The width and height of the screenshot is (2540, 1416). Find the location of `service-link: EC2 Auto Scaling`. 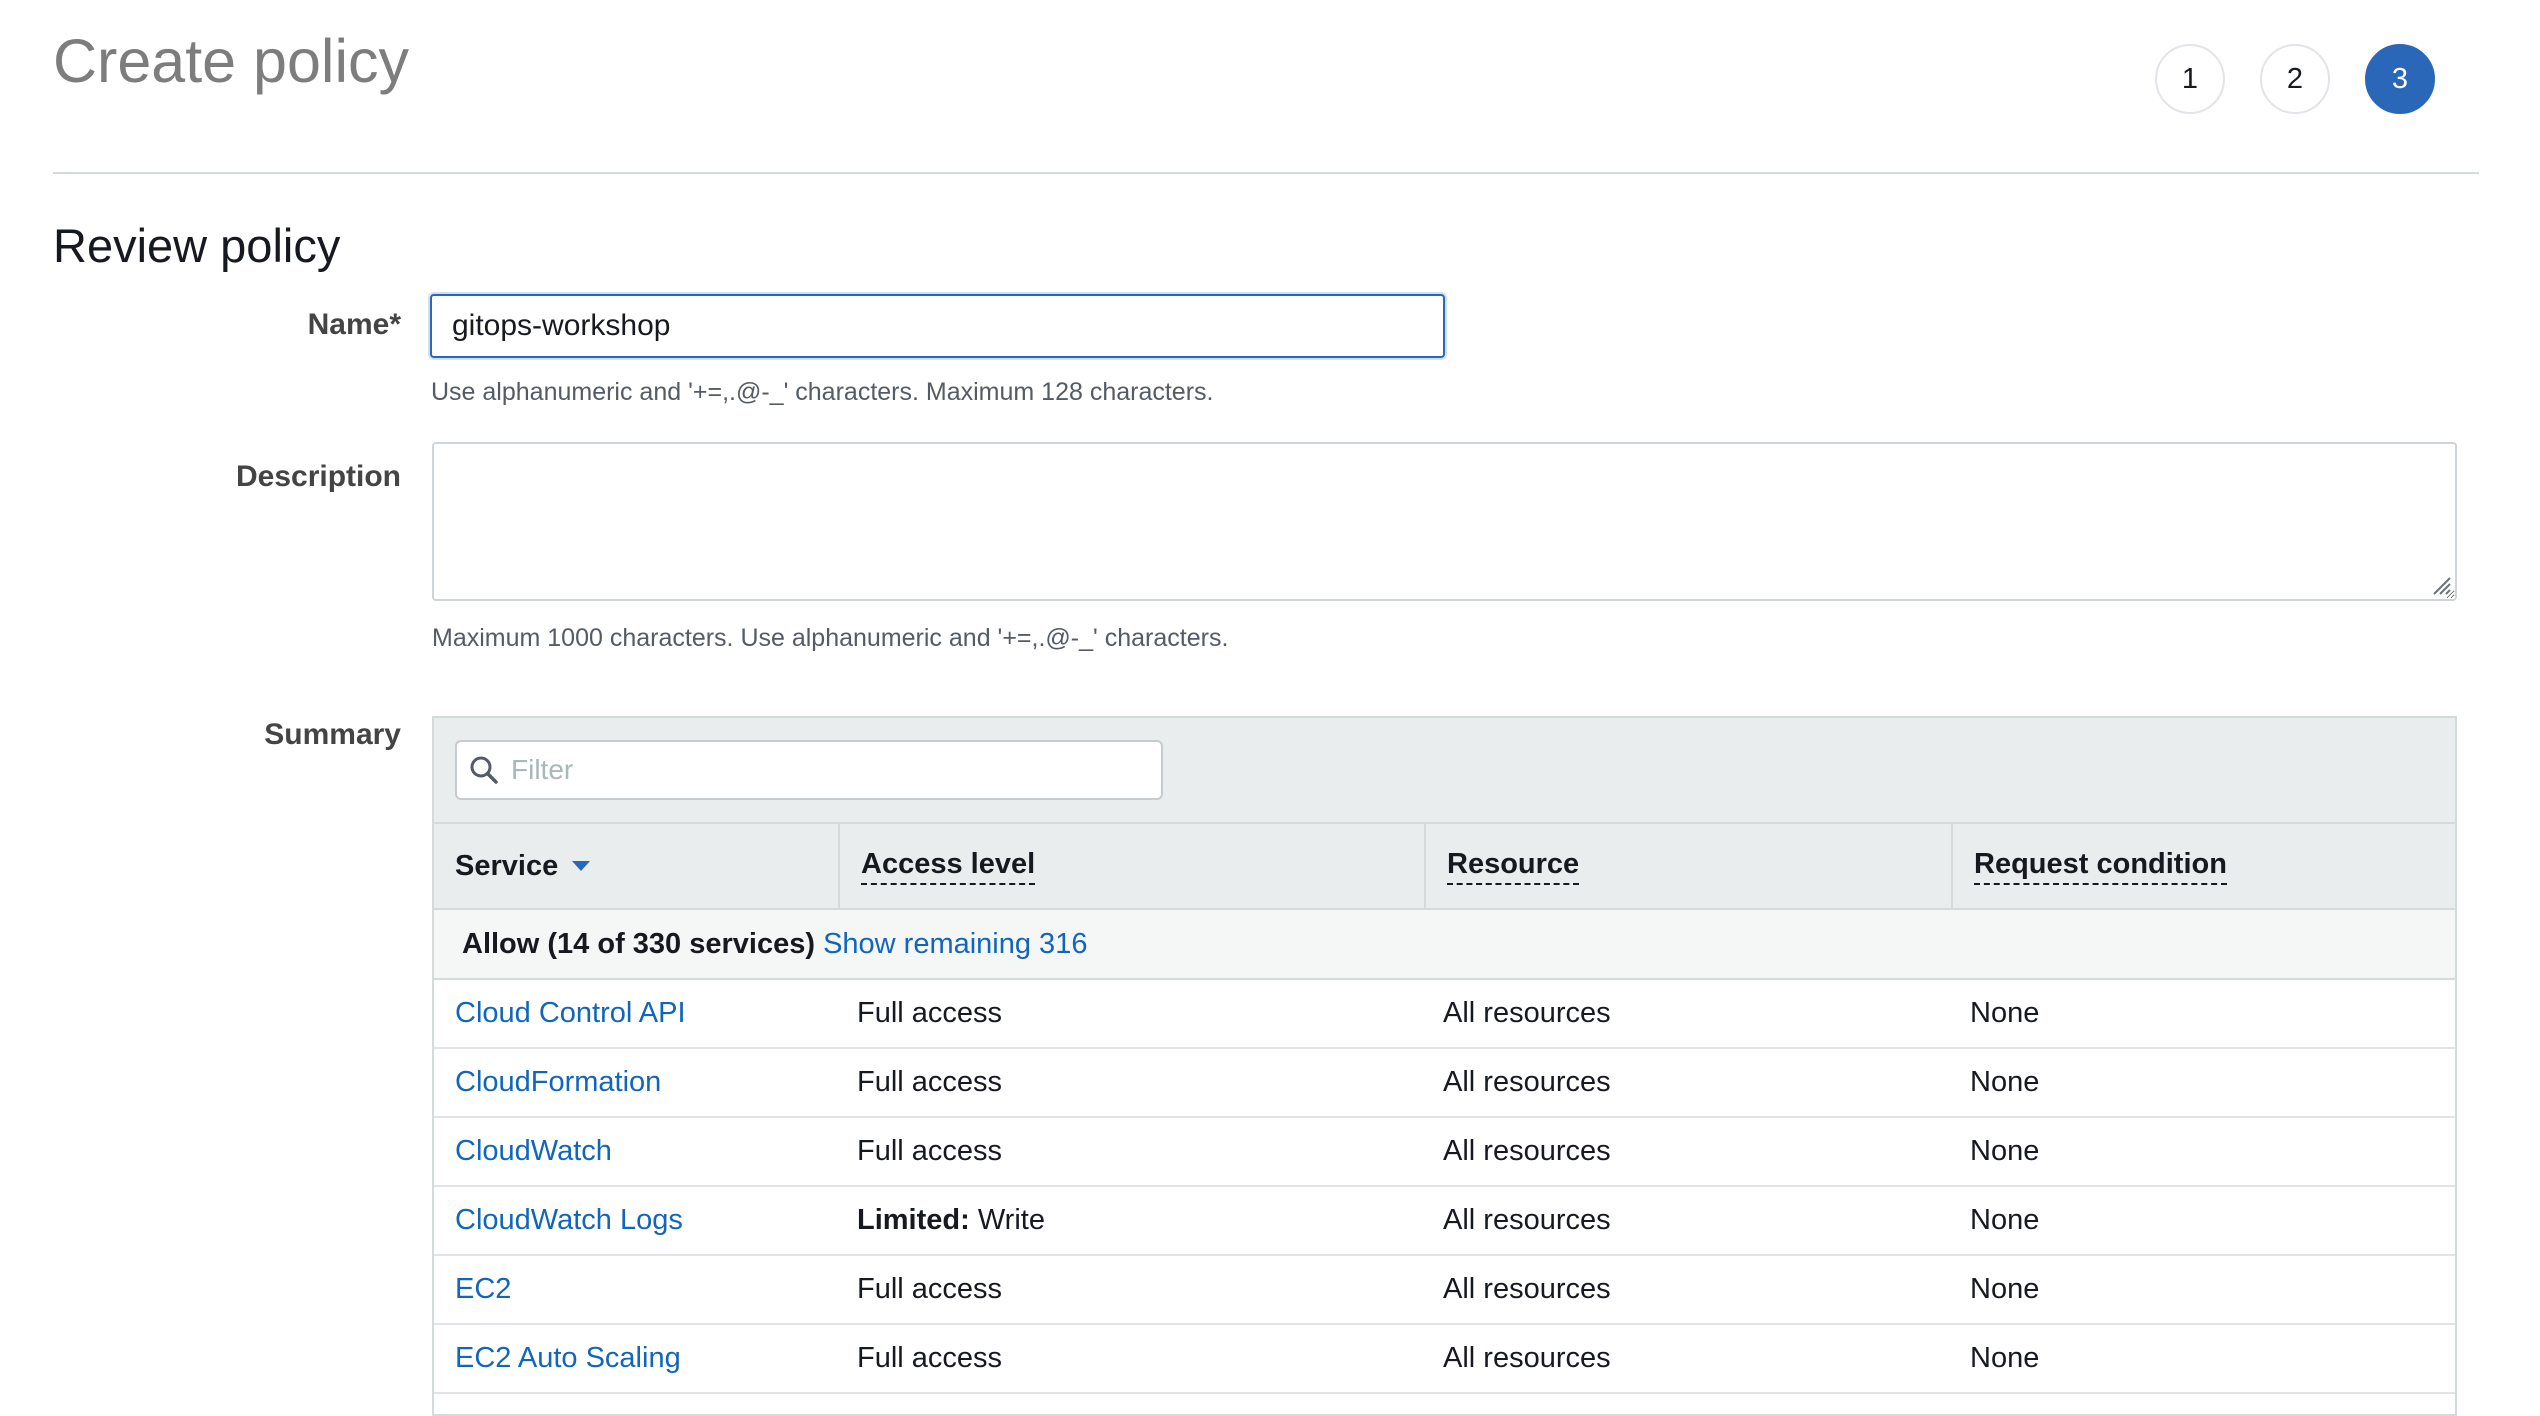

service-link: EC2 Auto Scaling is located at coordinates (568, 1358).